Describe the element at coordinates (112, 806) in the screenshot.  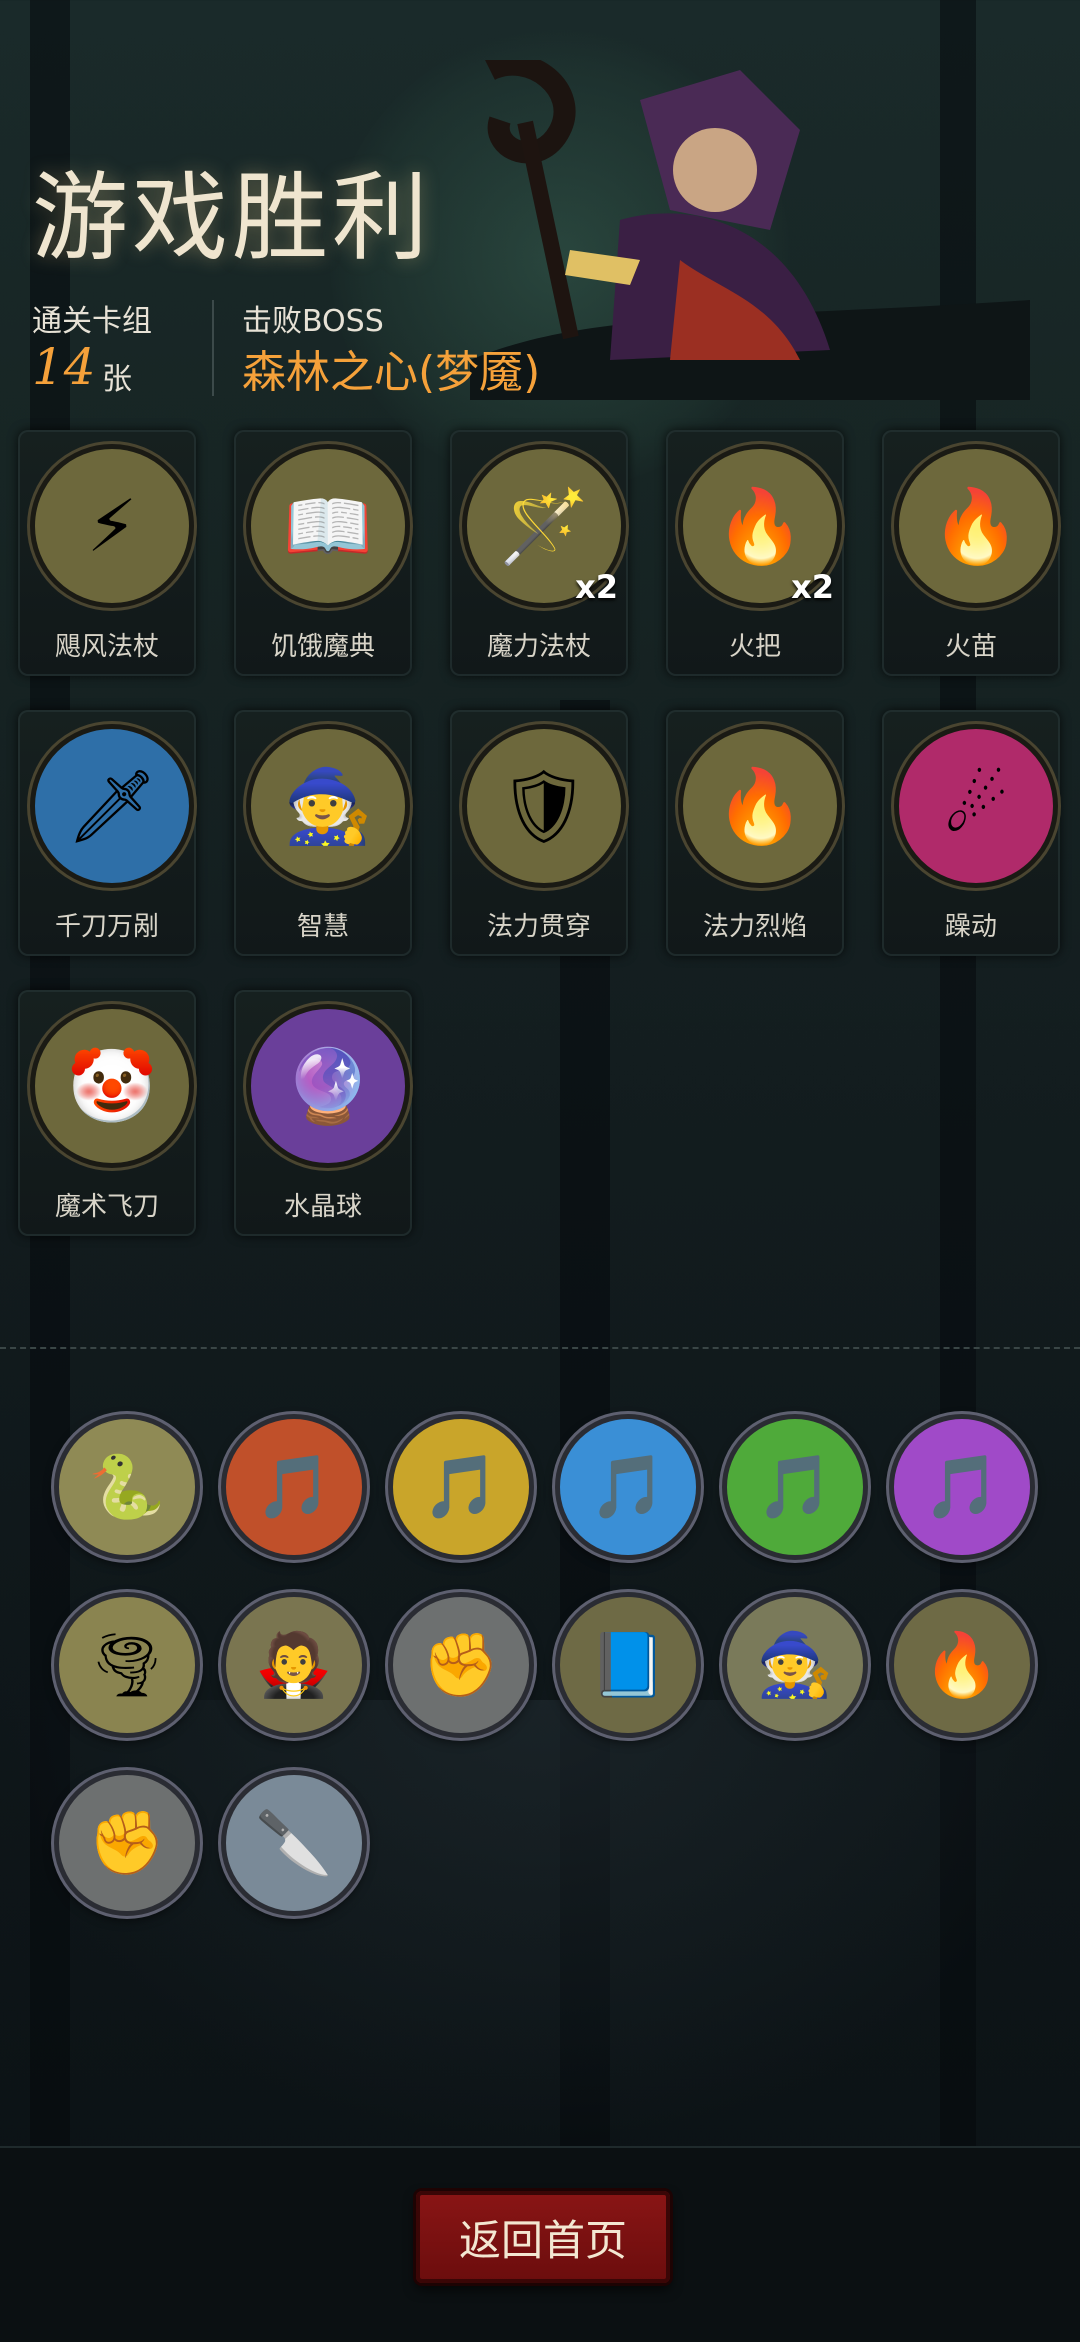
I see `blades-storm-icon: 🗡` at that location.